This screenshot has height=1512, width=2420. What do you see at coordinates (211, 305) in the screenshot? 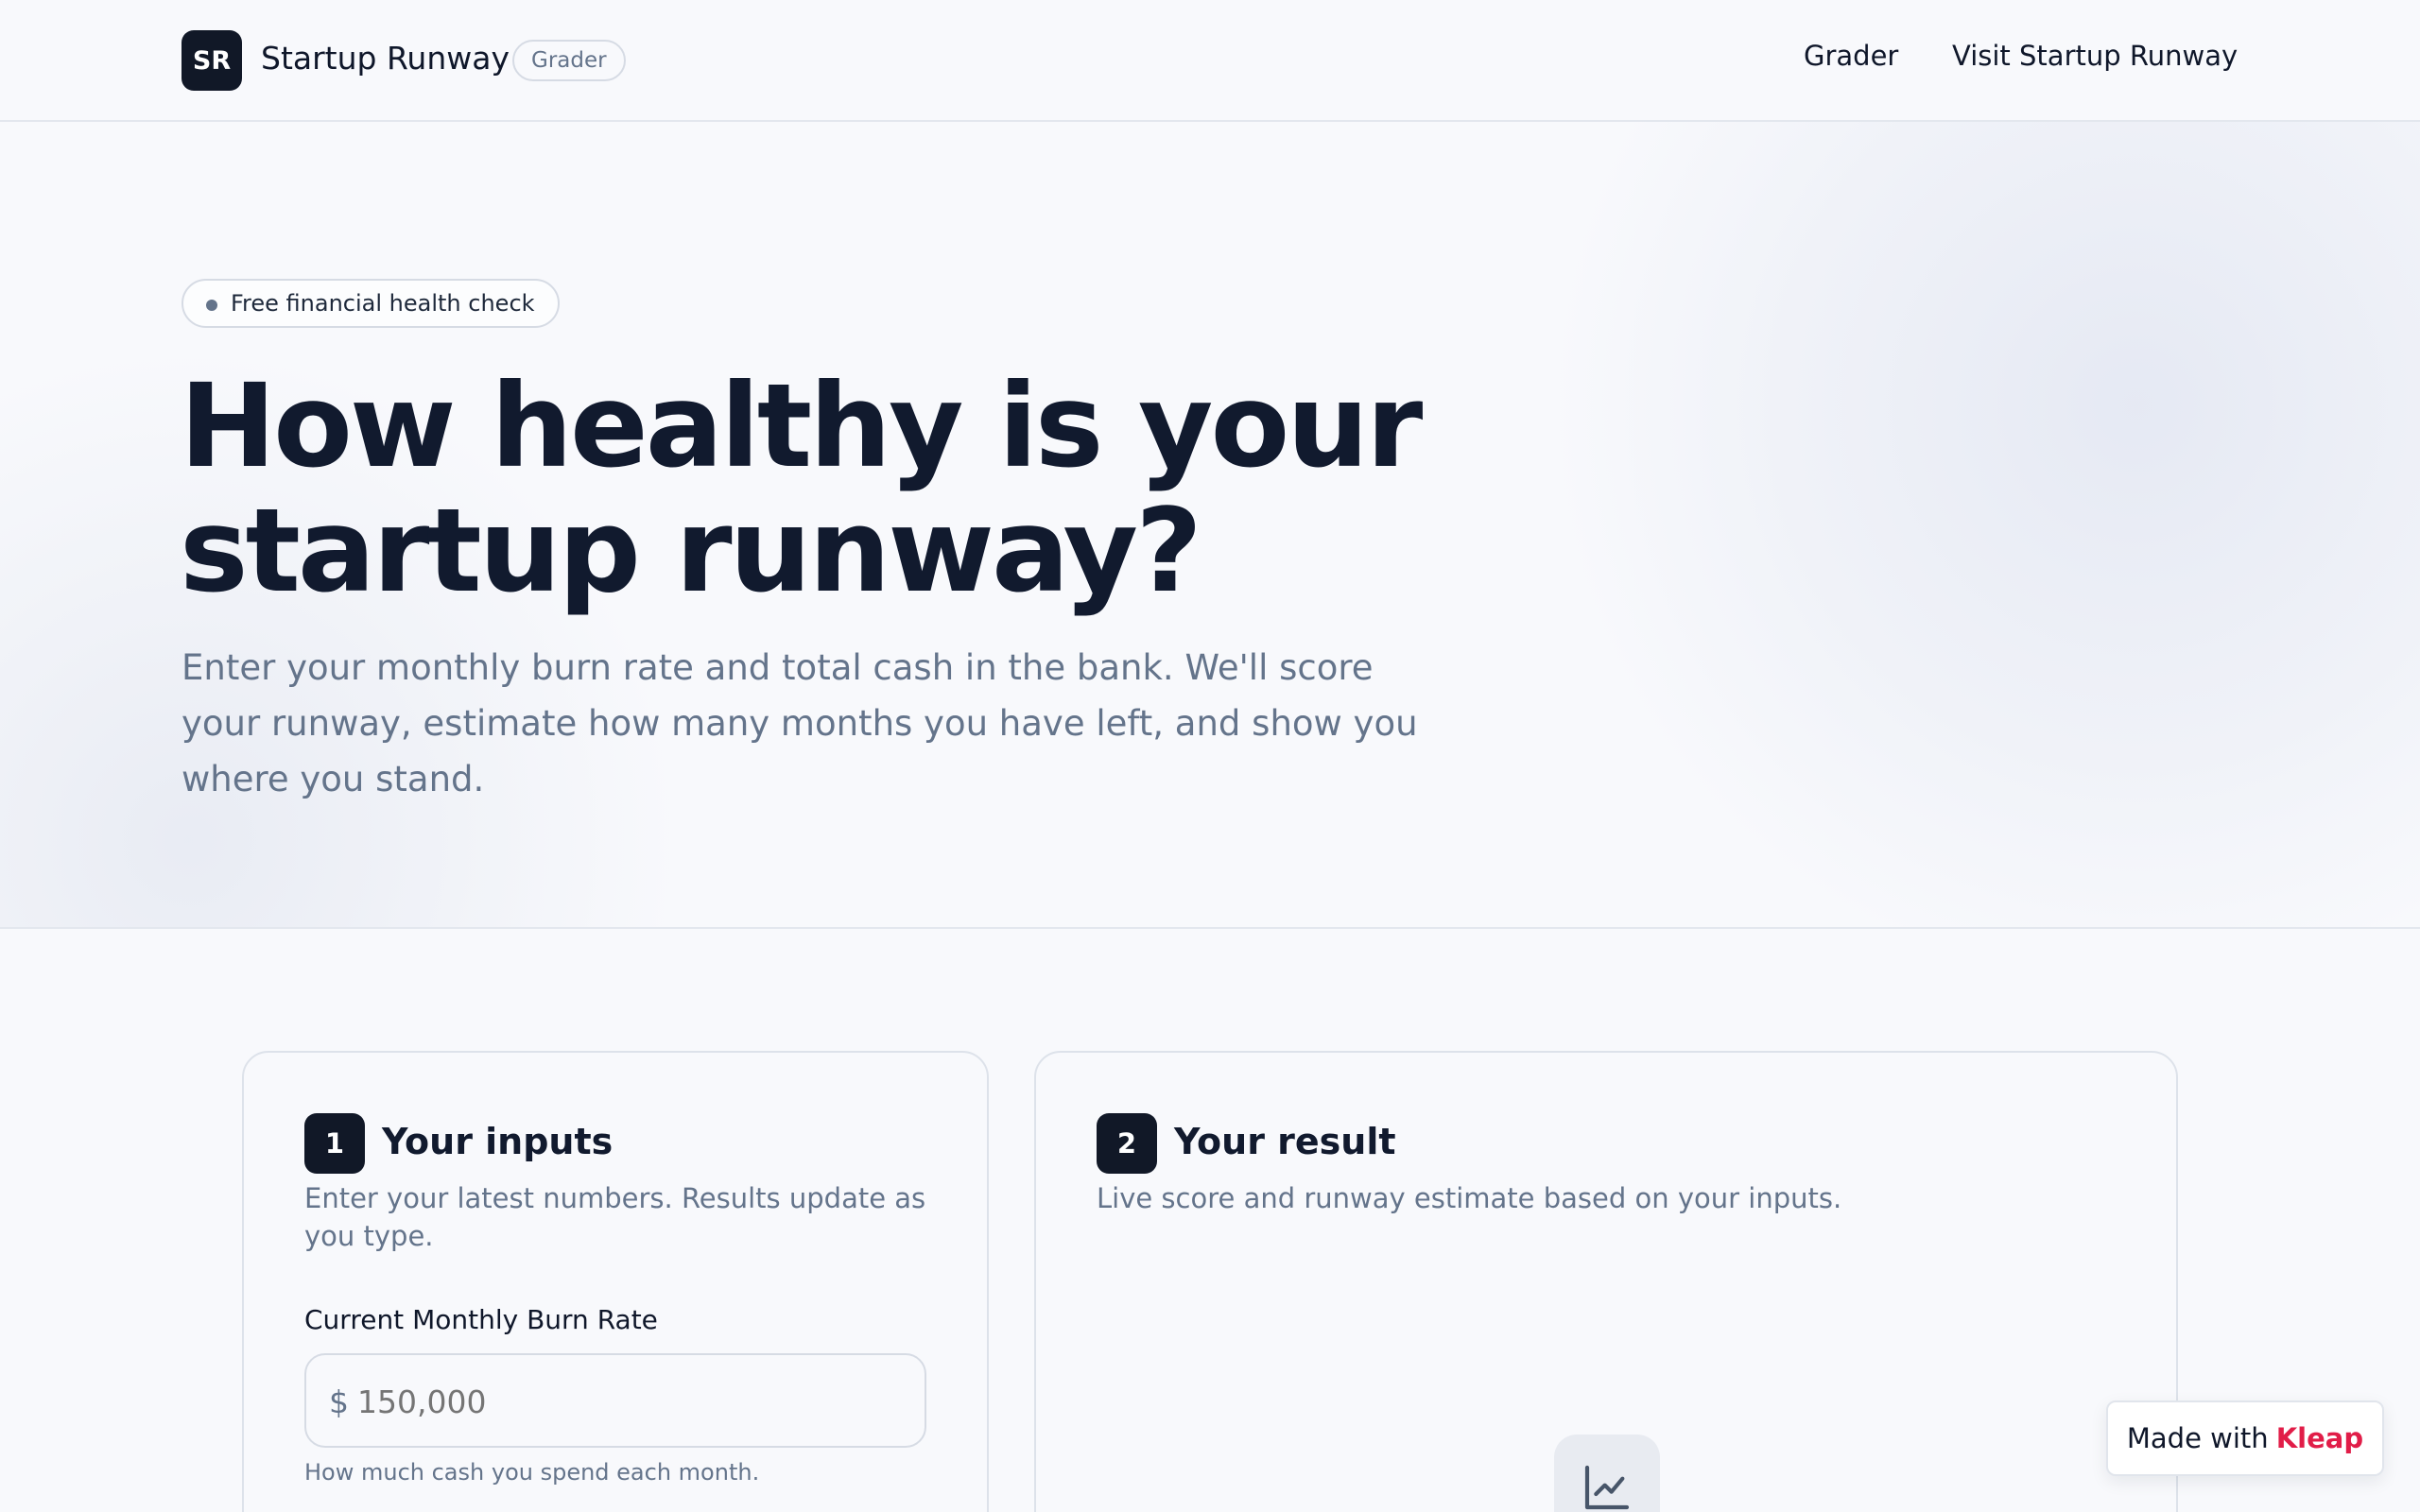
I see `dot-icon` at bounding box center [211, 305].